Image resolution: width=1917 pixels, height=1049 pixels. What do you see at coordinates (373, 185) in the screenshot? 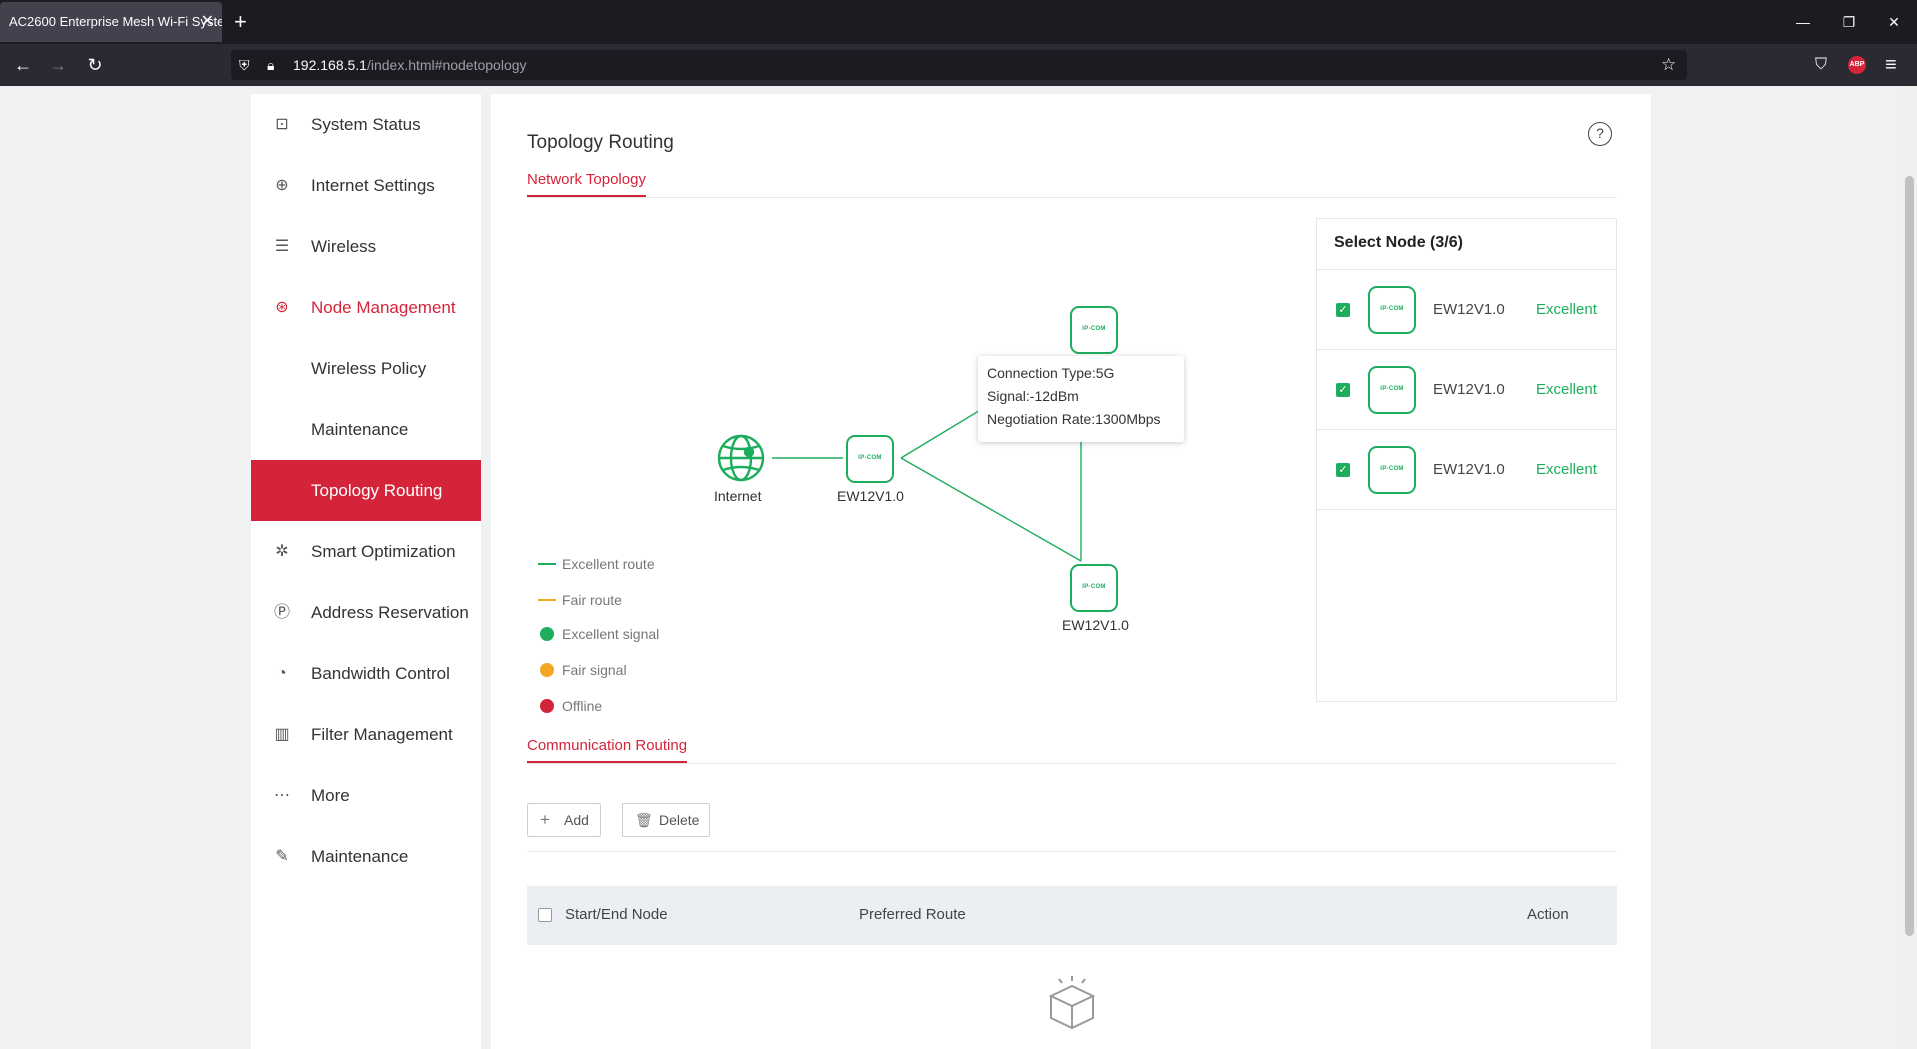
I see `sidebar-item-label: Internet Settings` at bounding box center [373, 185].